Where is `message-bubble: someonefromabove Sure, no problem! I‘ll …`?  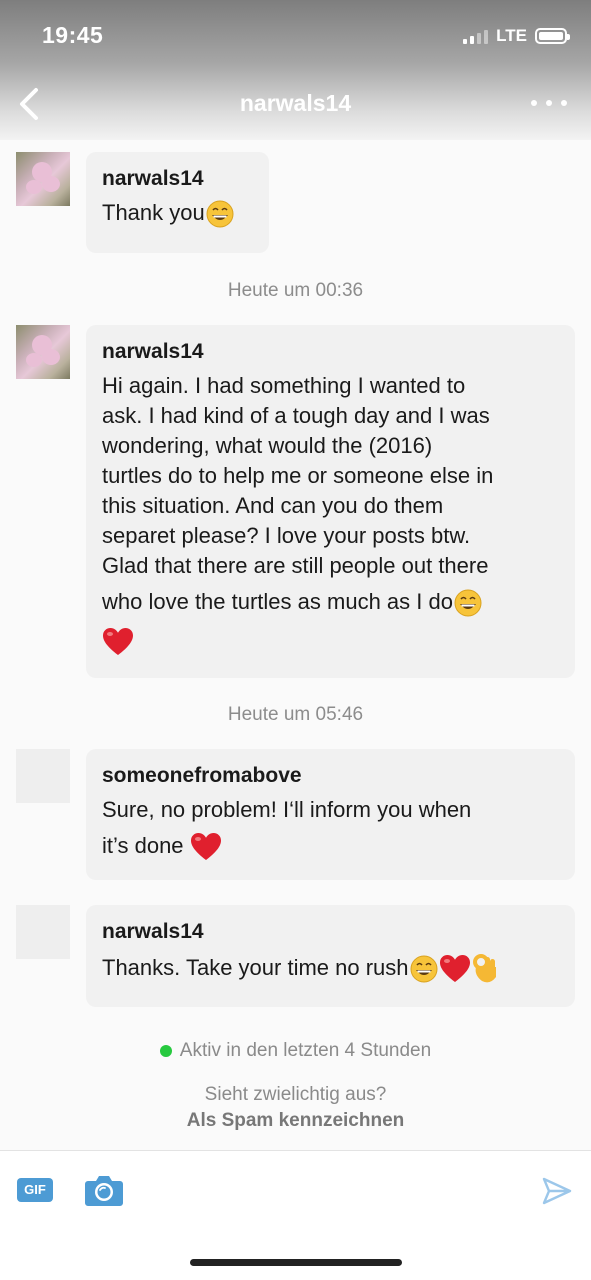
message-bubble: someonefromabove Sure, no problem! I‘ll … is located at coordinates (330, 814).